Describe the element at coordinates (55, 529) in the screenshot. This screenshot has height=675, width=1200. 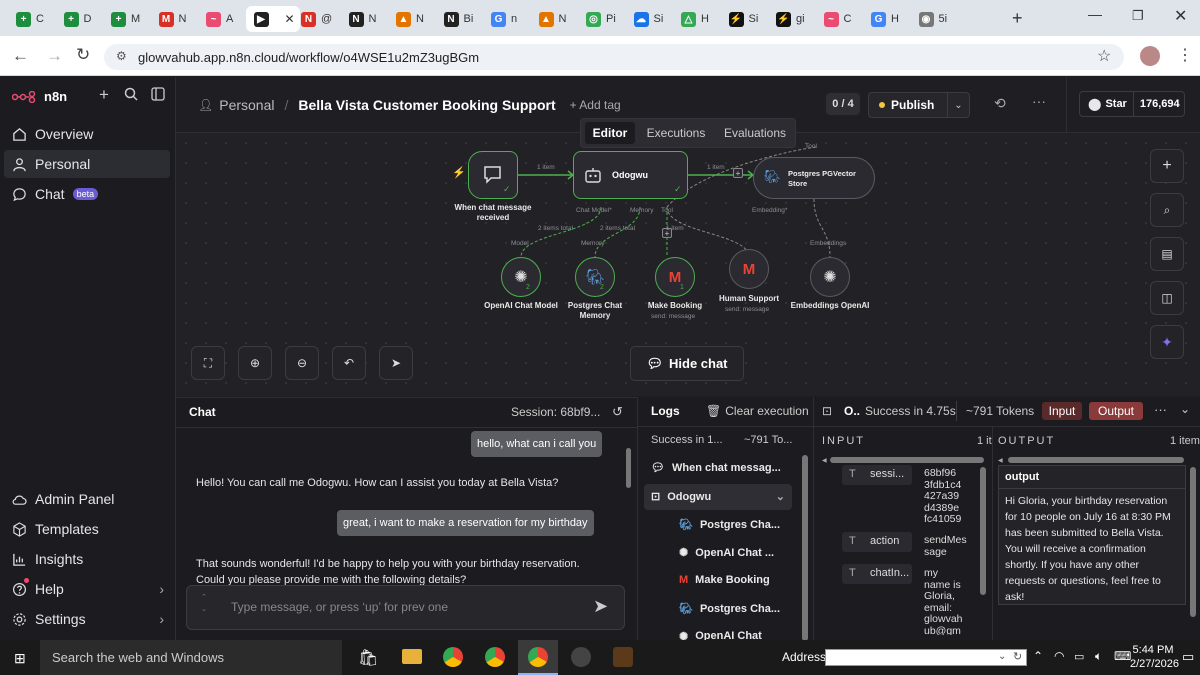
I see `nav-templates: Templates` at that location.